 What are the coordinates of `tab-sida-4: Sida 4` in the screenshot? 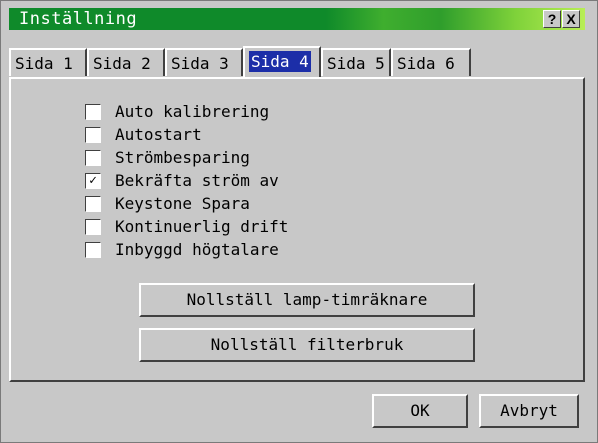 It's located at (282, 62).